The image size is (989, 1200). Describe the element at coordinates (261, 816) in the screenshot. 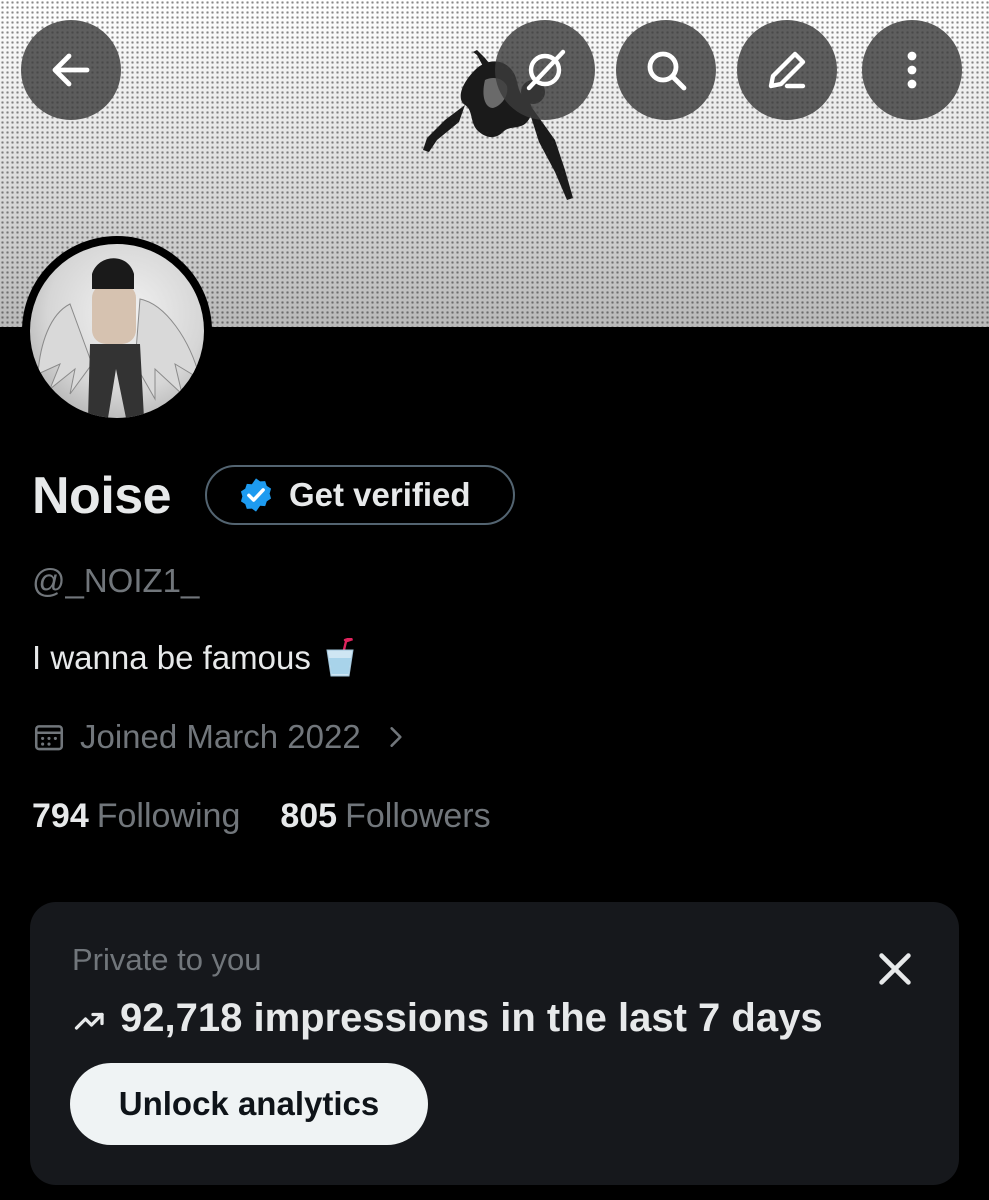

I see `follow-stats: 794 Following 805 Followers` at that location.